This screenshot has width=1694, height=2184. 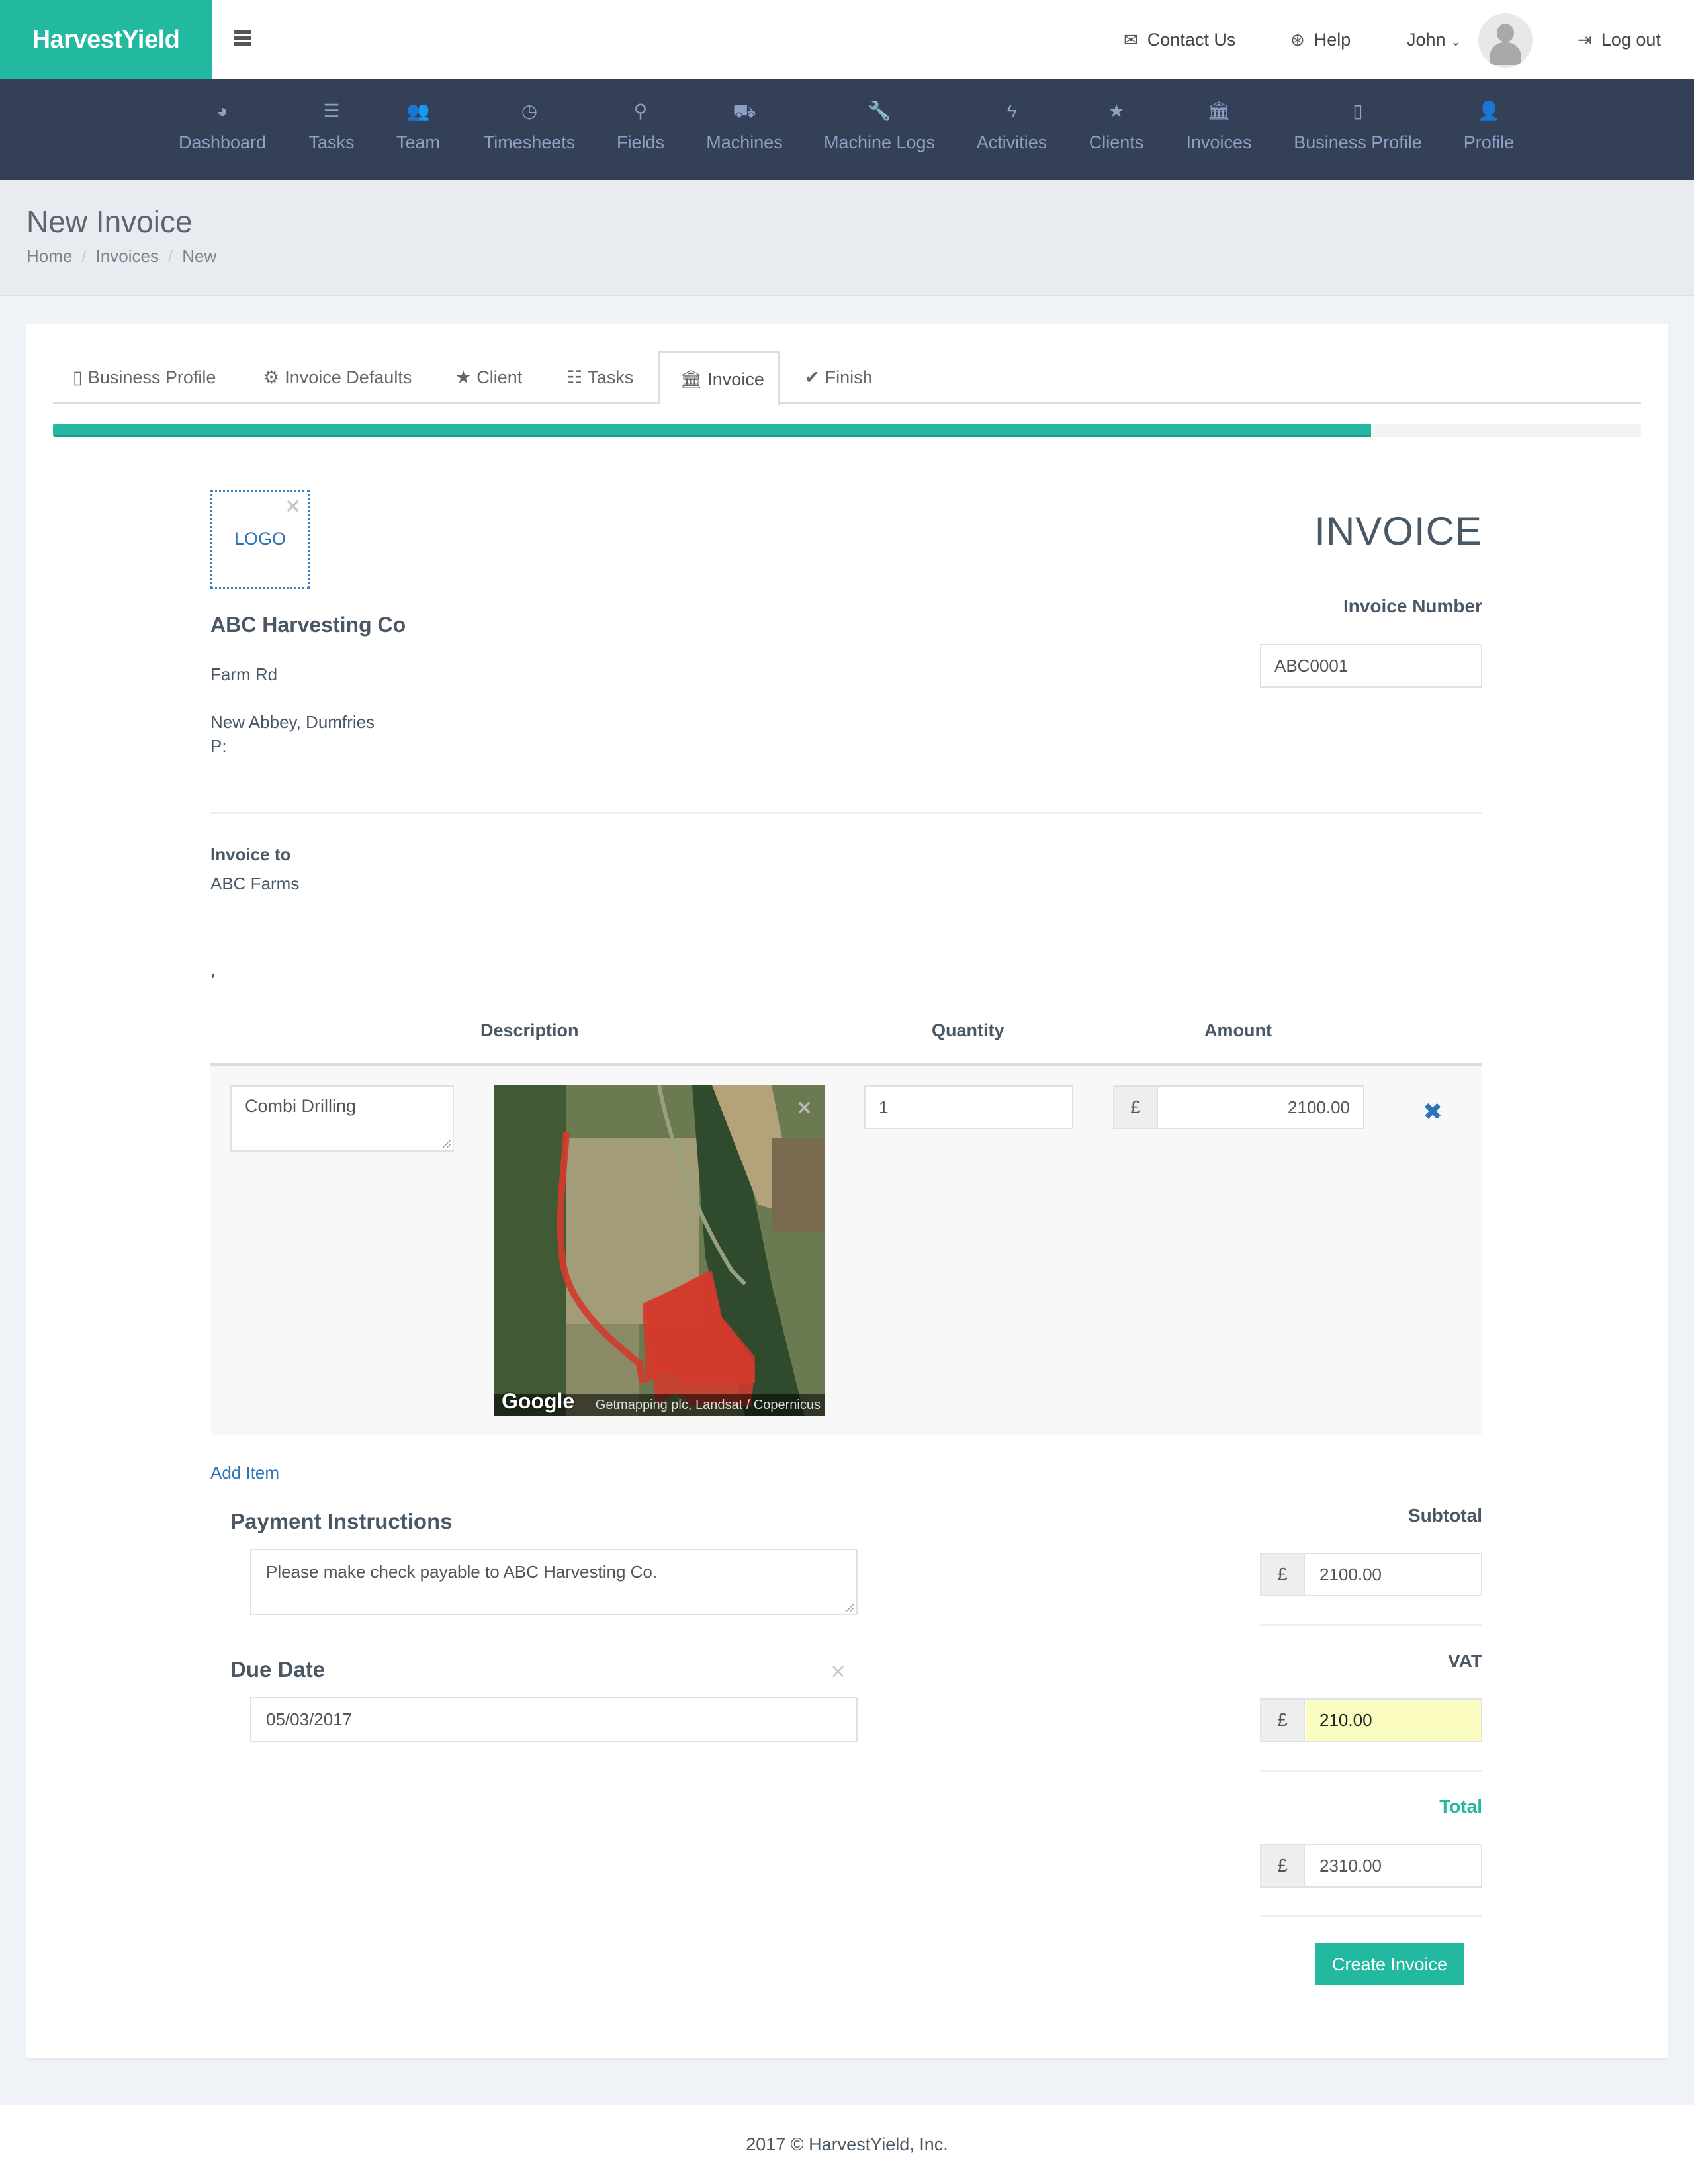 I want to click on satellite-map, so click(x=659, y=1250).